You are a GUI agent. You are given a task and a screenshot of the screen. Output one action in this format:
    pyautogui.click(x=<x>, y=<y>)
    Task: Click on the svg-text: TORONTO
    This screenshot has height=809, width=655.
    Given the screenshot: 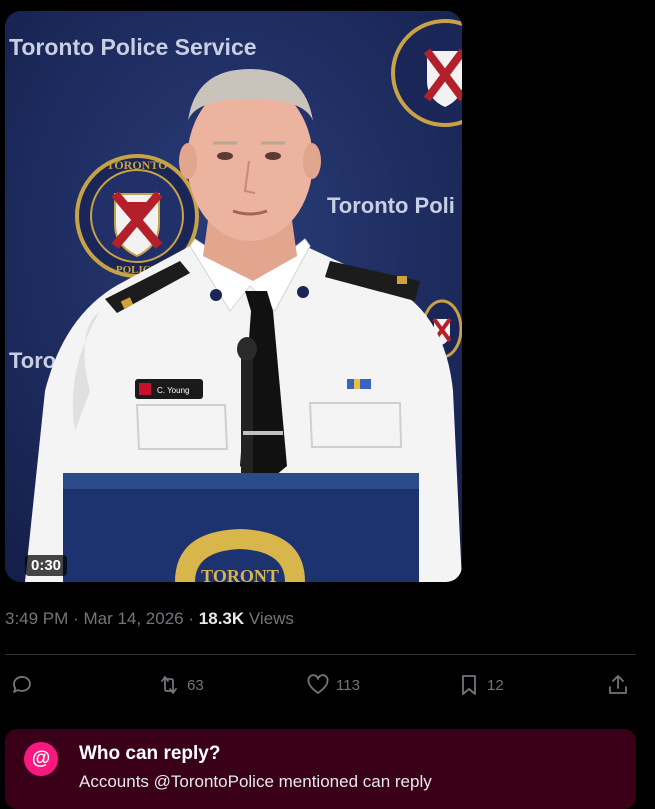 What is the action you would take?
    pyautogui.click(x=137, y=165)
    